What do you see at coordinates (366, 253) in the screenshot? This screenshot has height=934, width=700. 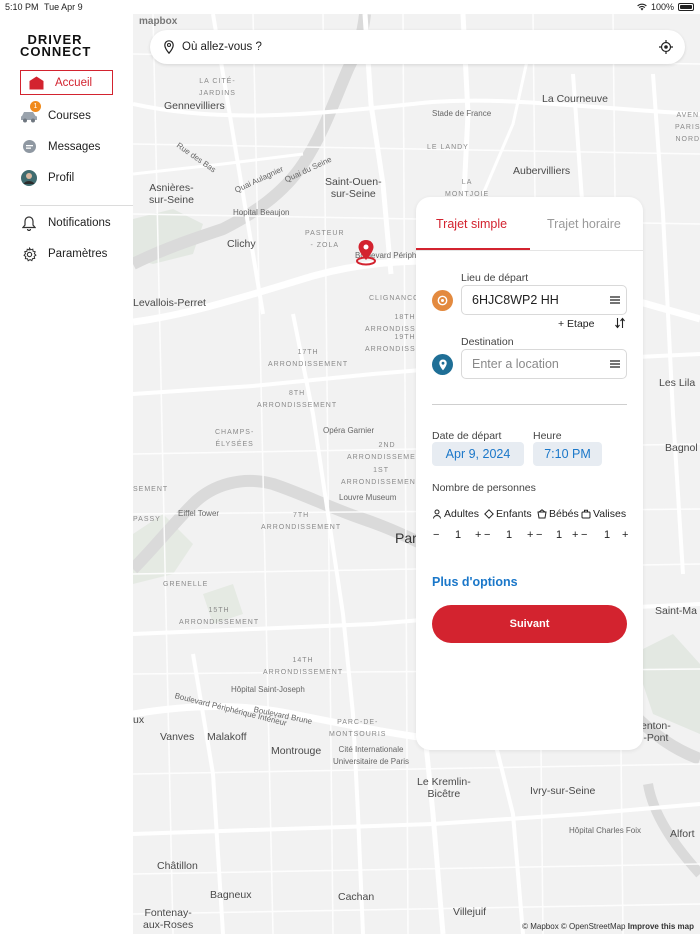 I see `map-pin-icon` at bounding box center [366, 253].